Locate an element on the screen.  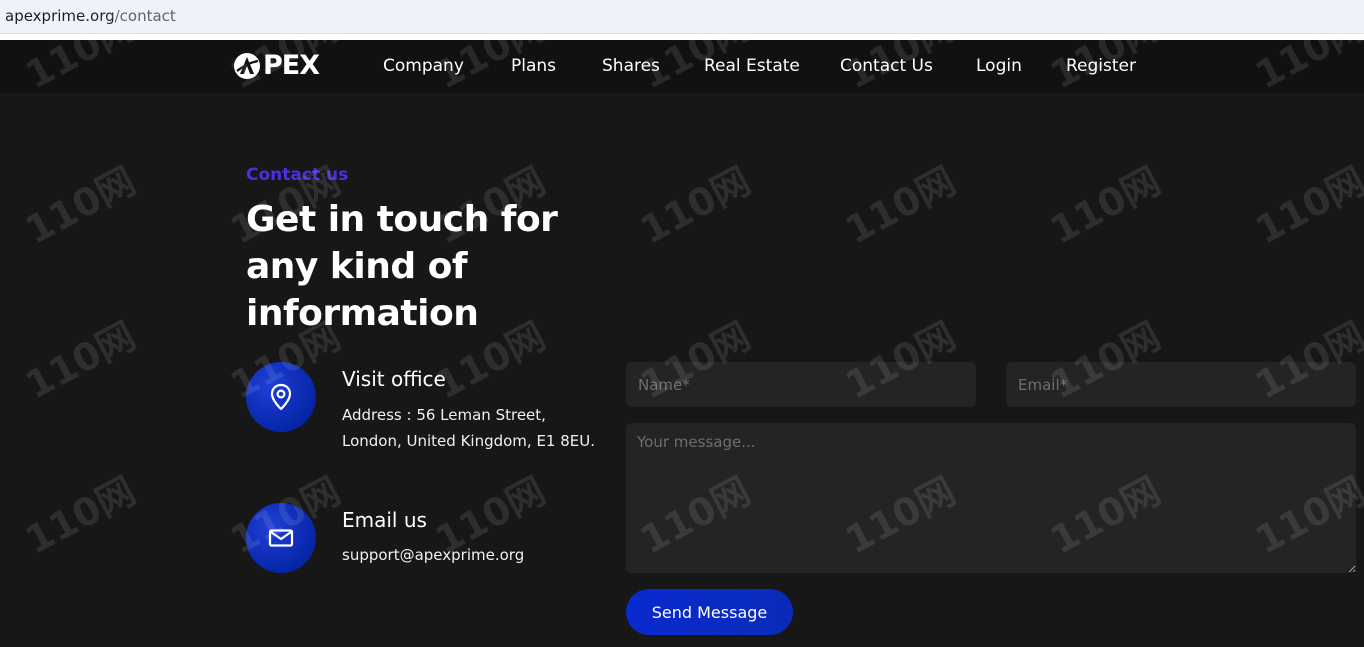
message-textarea is located at coordinates (991, 498).